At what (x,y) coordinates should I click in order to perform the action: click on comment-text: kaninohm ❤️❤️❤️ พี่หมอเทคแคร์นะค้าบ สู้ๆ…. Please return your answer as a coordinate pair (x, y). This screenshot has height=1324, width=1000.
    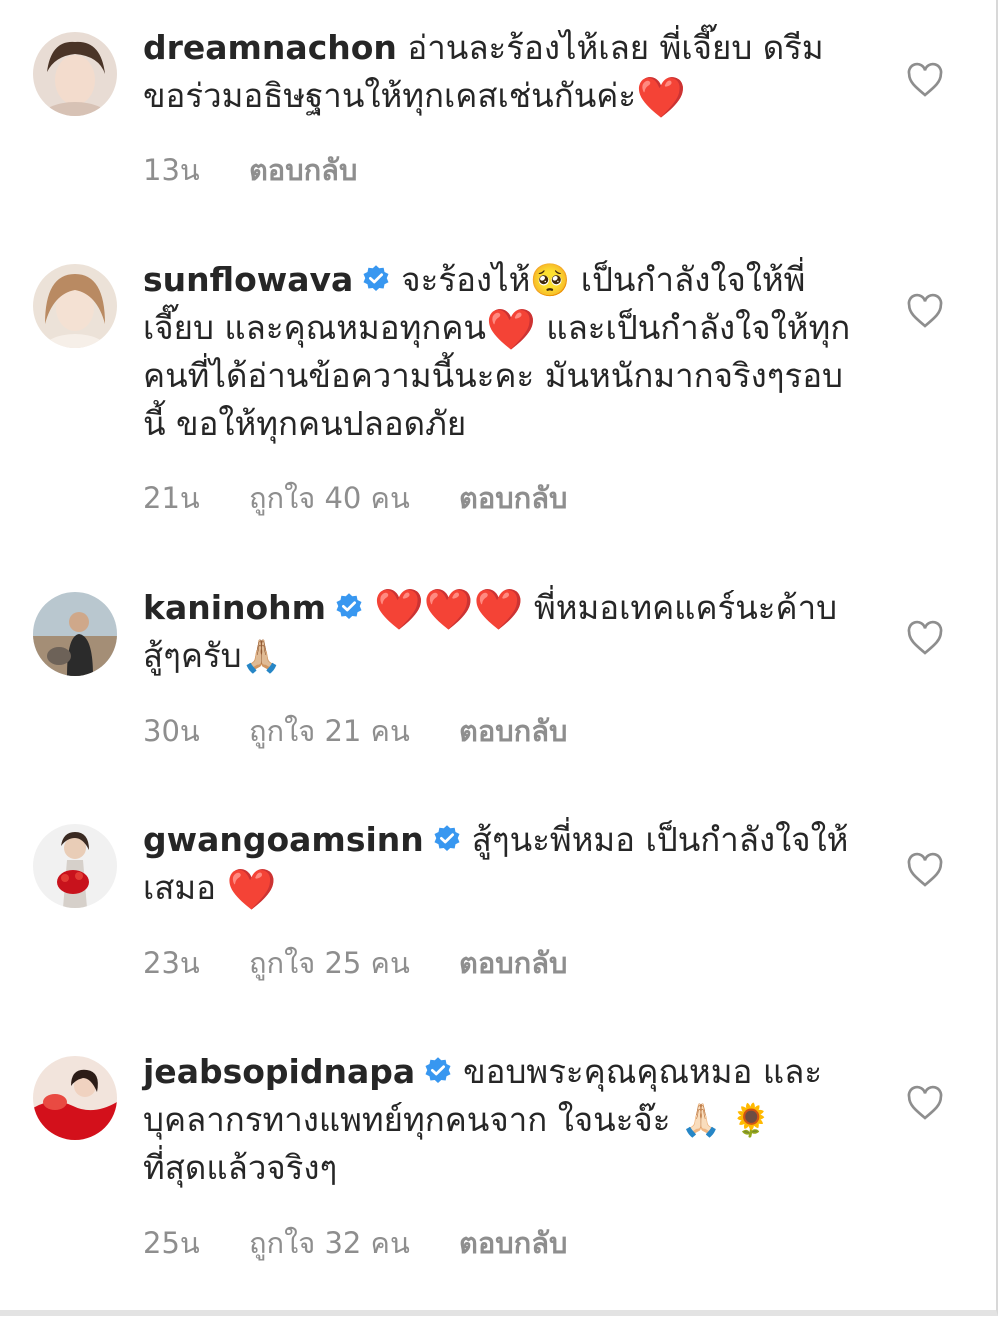
    Looking at the image, I should click on (503, 632).